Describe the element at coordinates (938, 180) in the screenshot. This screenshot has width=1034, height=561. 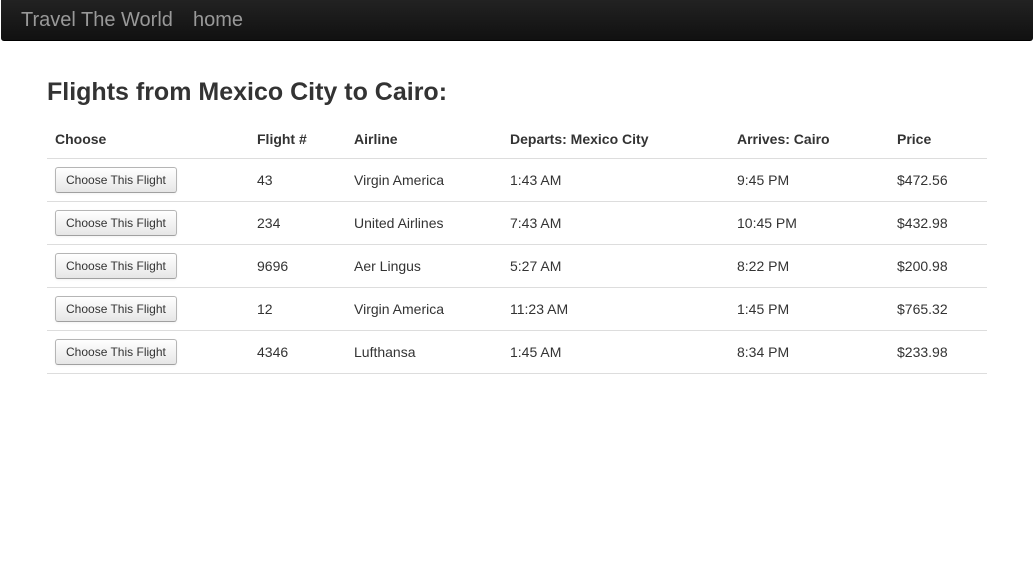
I see `price-cell: $472.56` at that location.